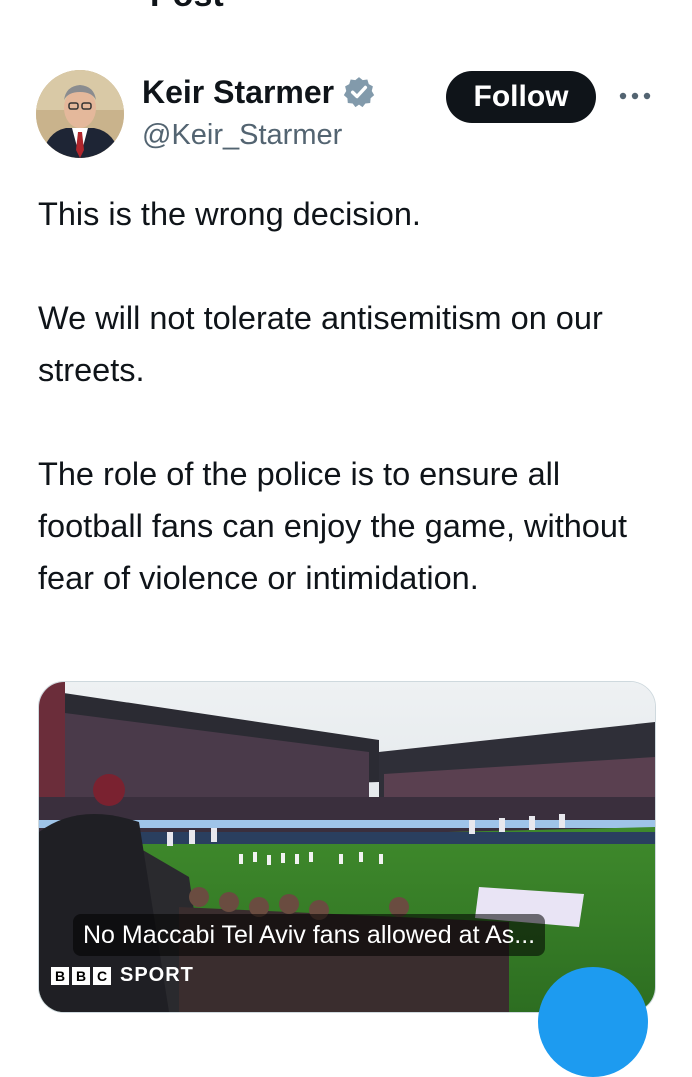  I want to click on more-horizontal-icon, so click(635, 96).